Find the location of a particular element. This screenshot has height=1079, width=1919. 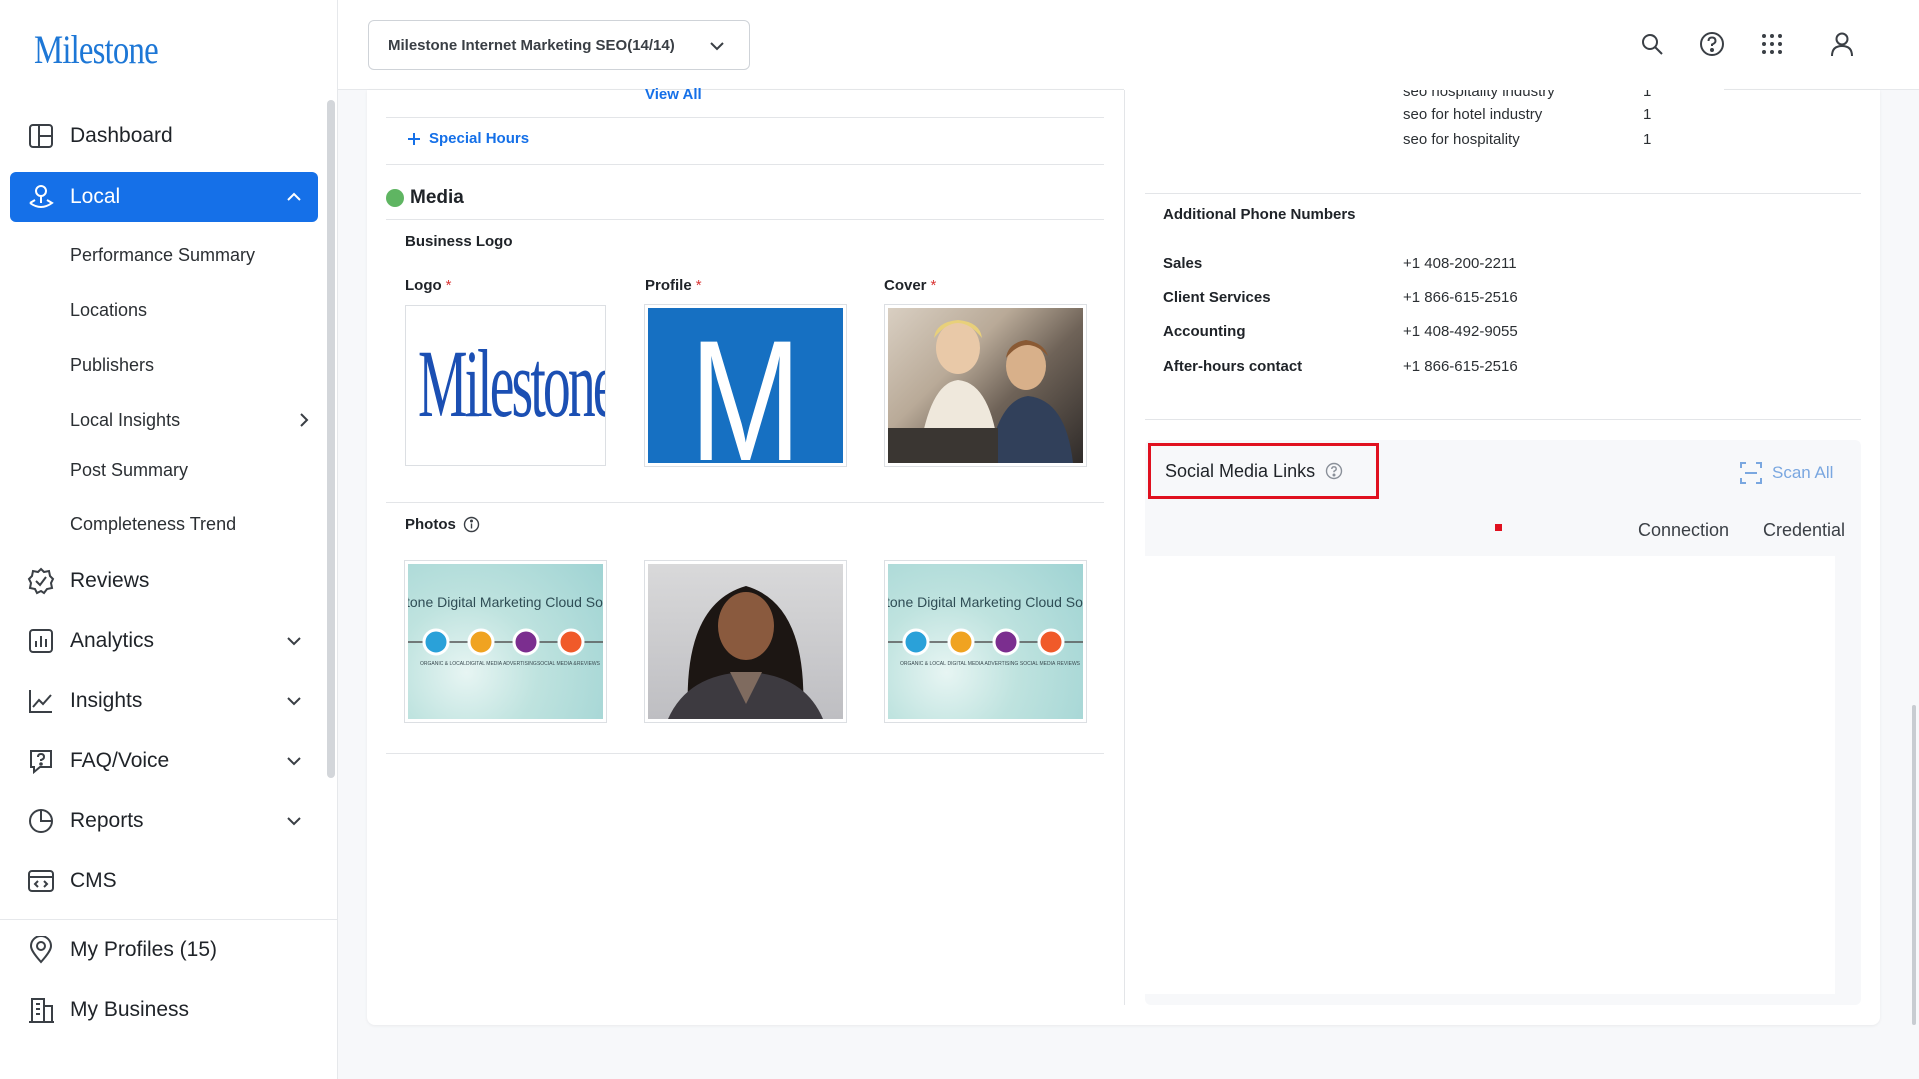

sidebar-item-label: Insights is located at coordinates (106, 700).